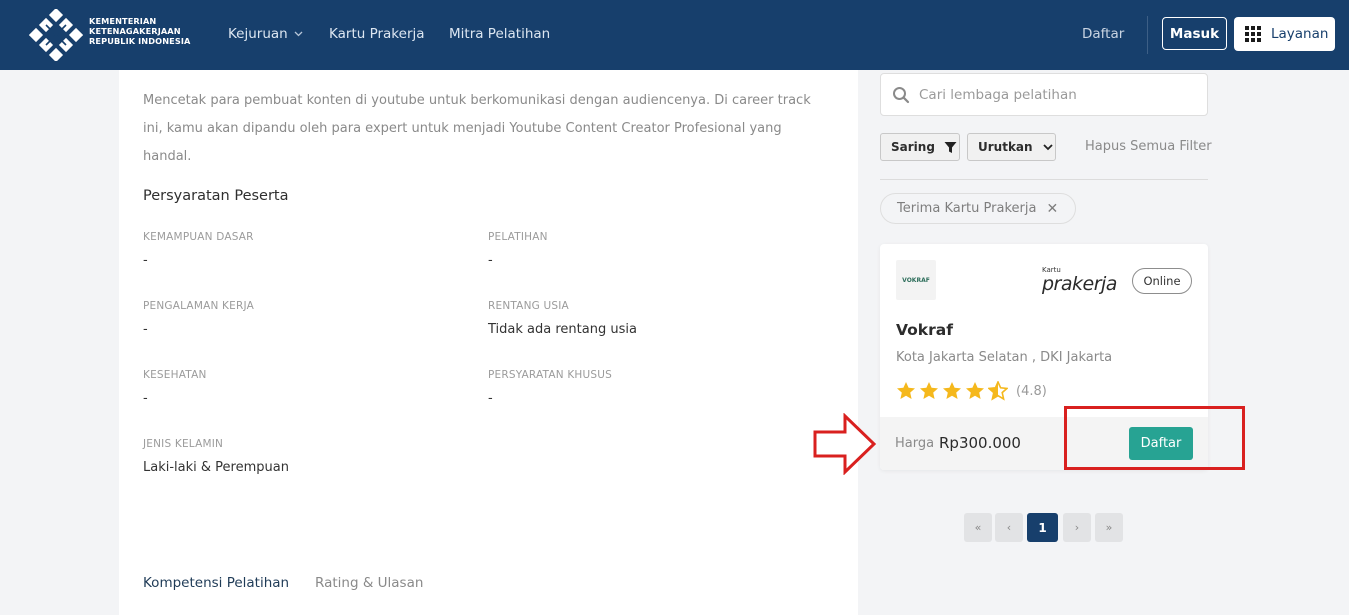 The width and height of the screenshot is (1349, 615). Describe the element at coordinates (950, 147) in the screenshot. I see `funnel-icon` at that location.